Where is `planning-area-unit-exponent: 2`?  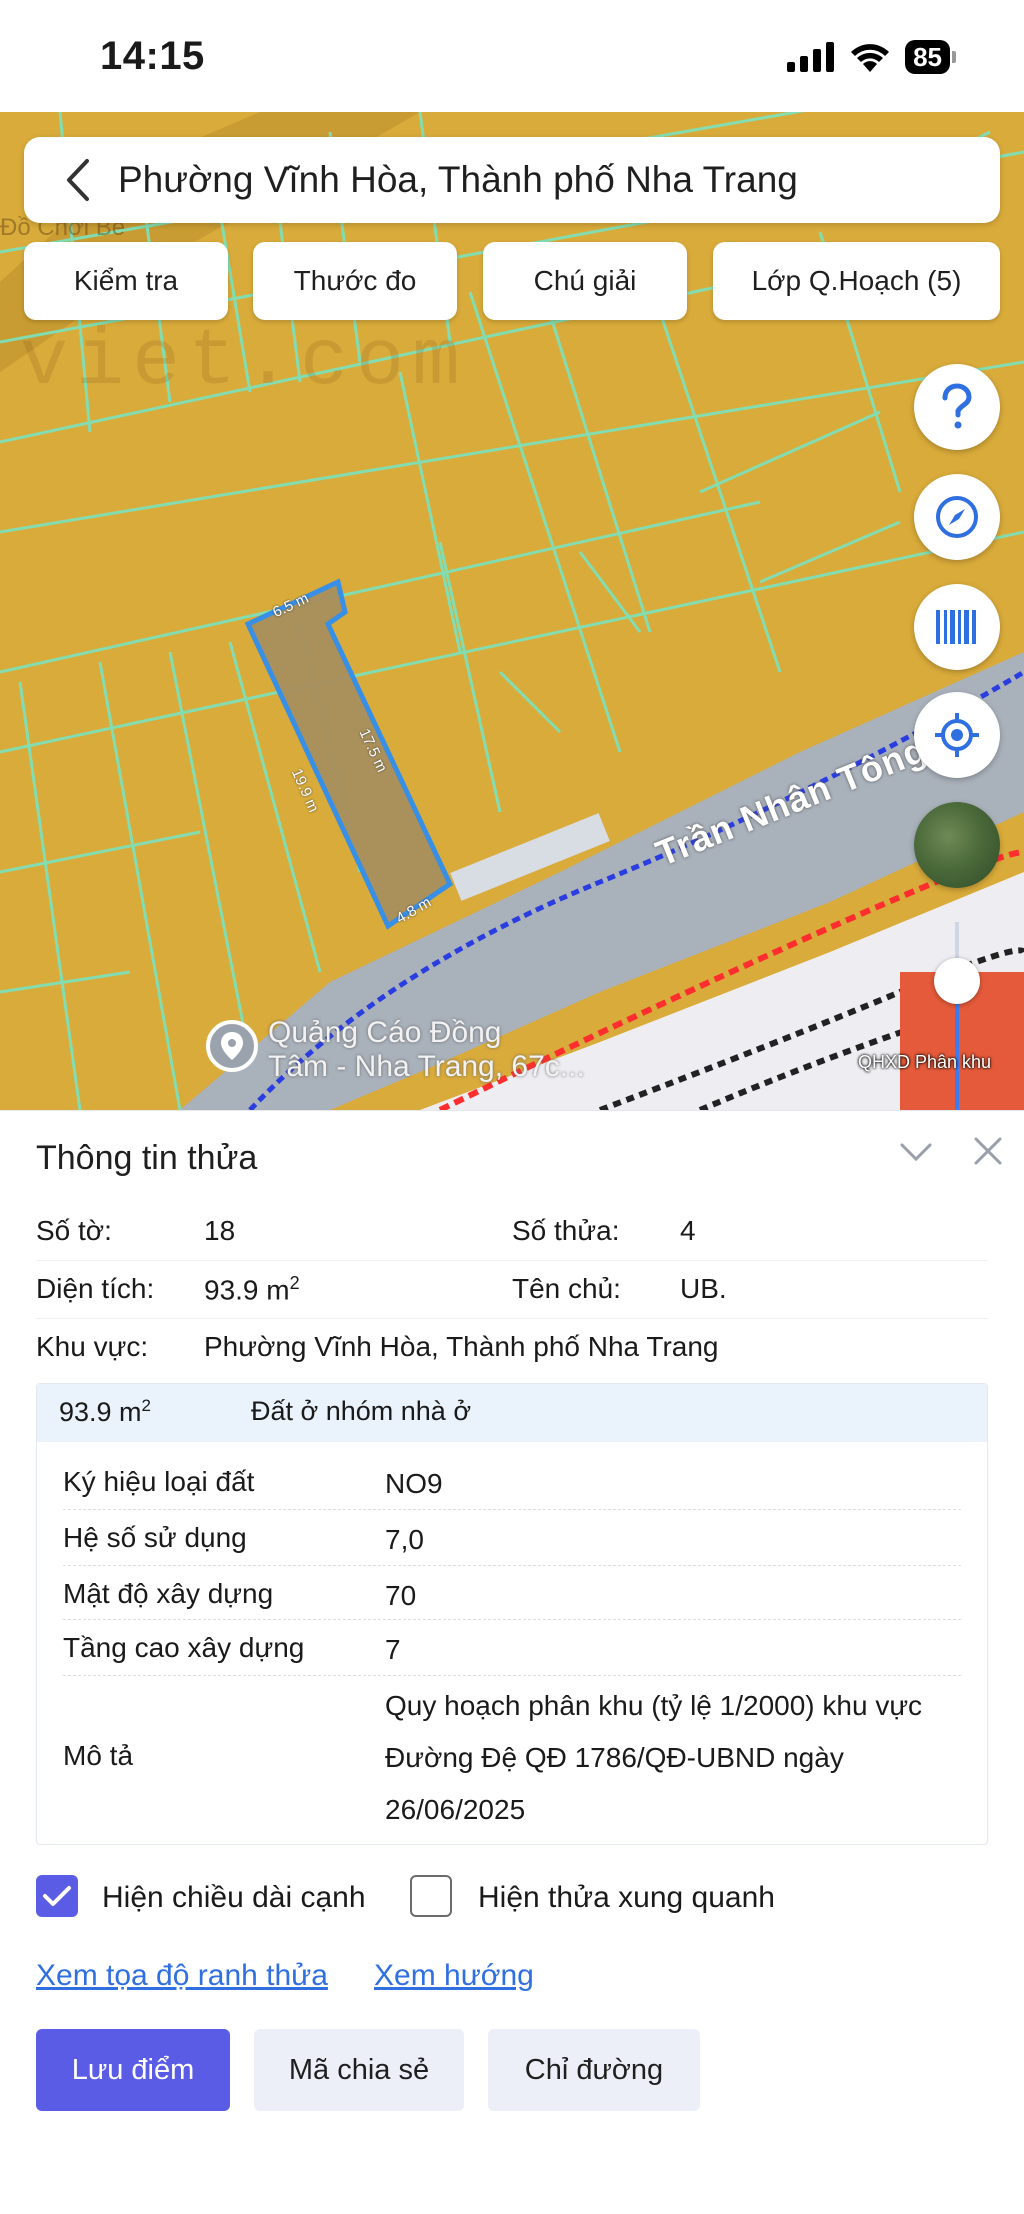
planning-area-unit-exponent: 2 is located at coordinates (146, 1405).